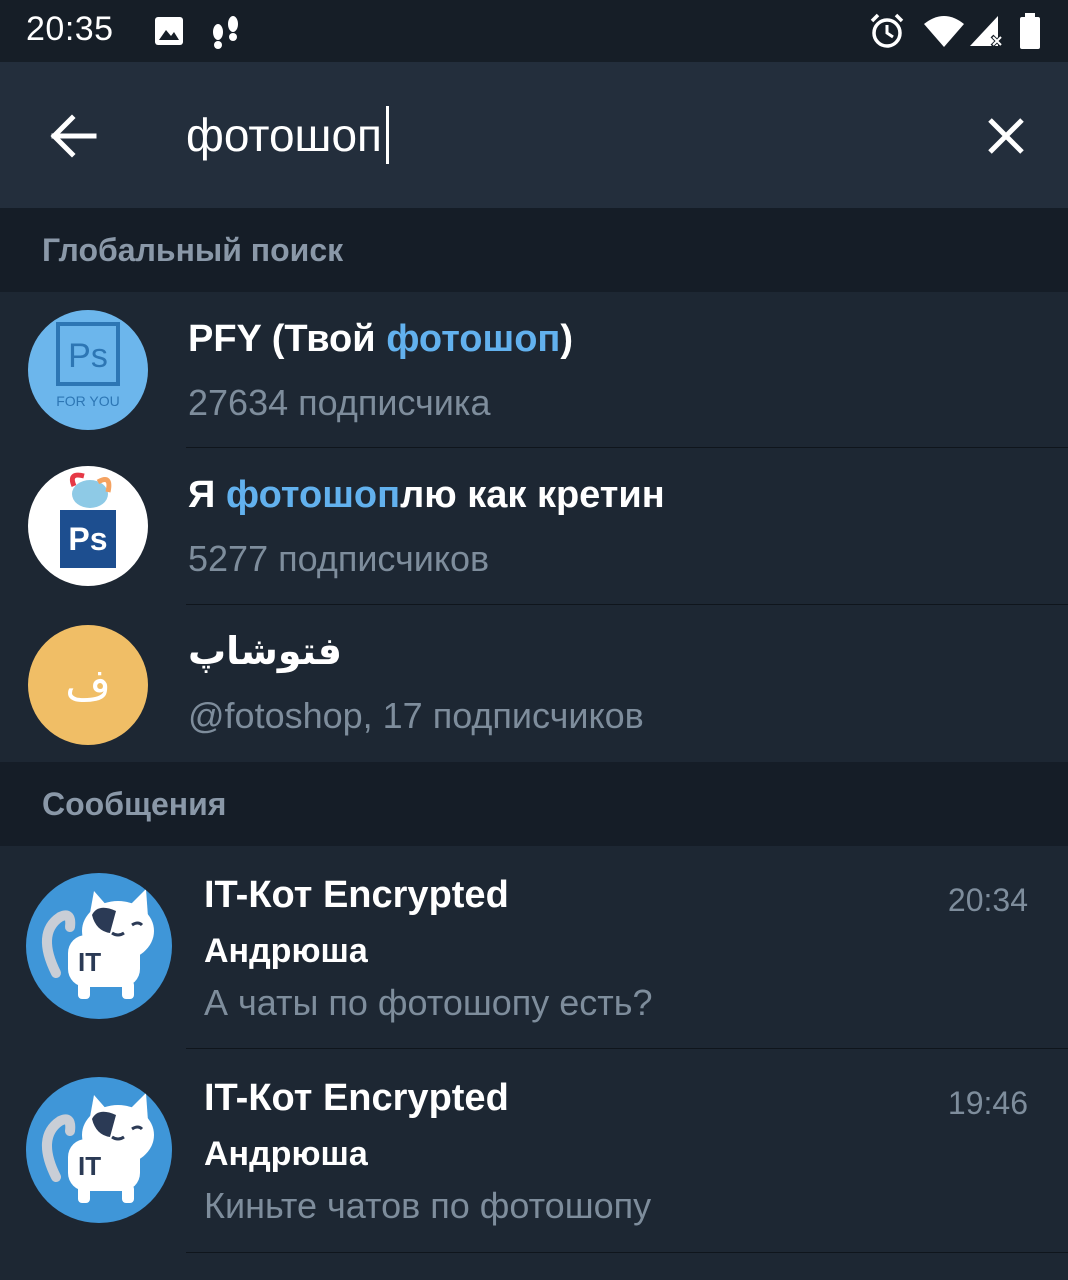 This screenshot has width=1068, height=1280. I want to click on message-text: Киньте чатов по фотошопу, so click(428, 1205).